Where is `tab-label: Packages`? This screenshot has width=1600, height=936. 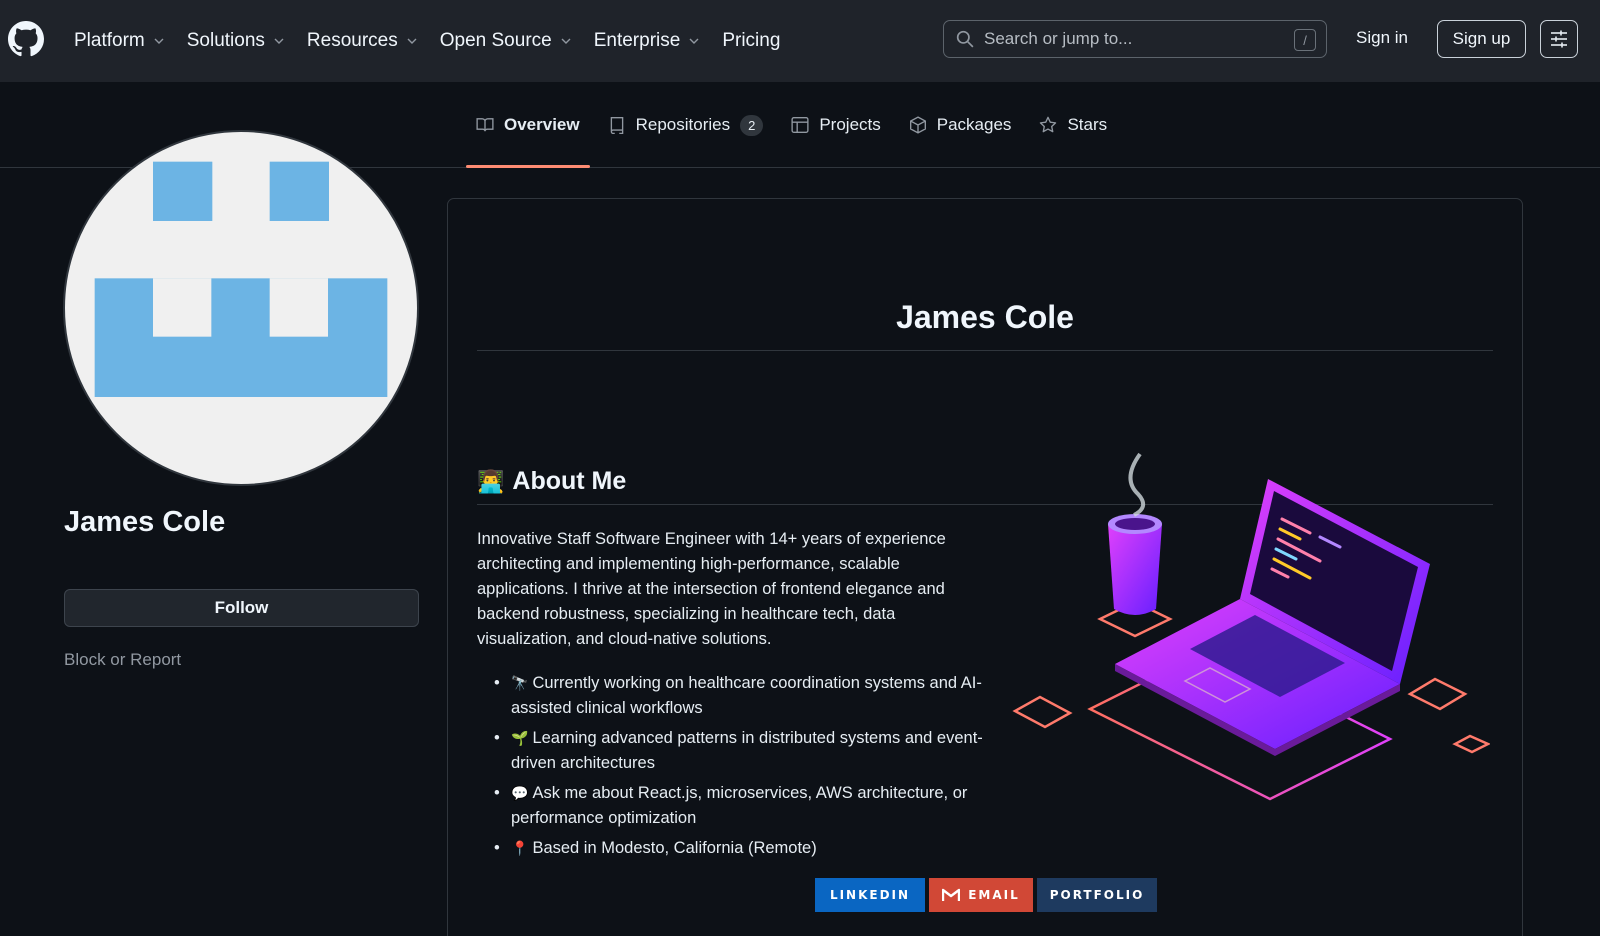
tab-label: Packages is located at coordinates (974, 124).